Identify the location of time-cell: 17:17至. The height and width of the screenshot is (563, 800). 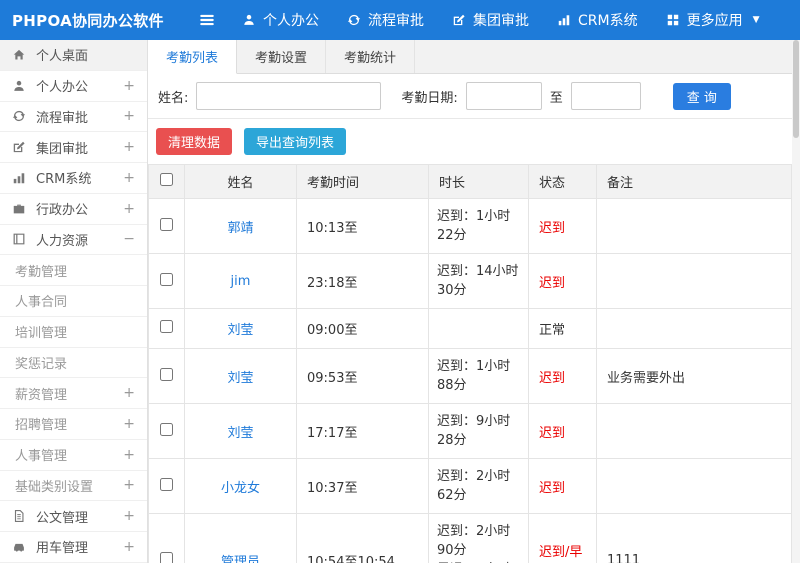
(362, 431).